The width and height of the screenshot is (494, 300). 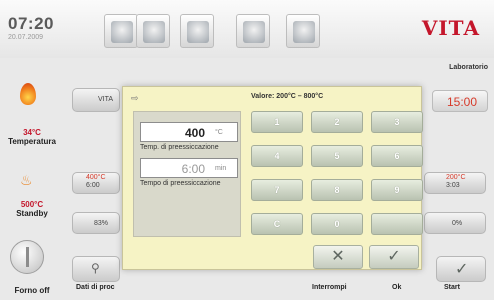 I want to click on time-field: 6:00 min, so click(x=189, y=168).